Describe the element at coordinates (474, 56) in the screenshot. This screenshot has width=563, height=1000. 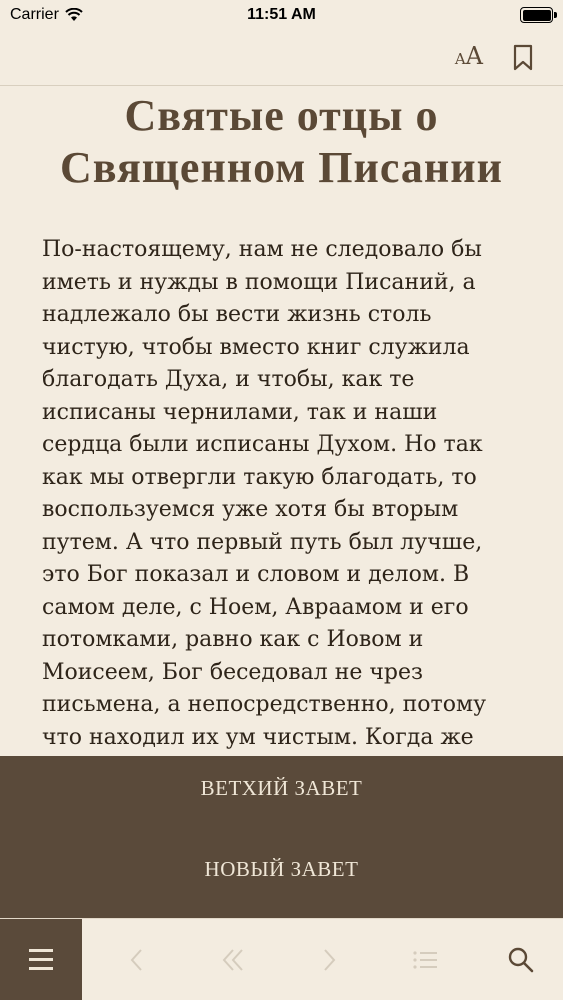
I see `font-size-big-label: A` at that location.